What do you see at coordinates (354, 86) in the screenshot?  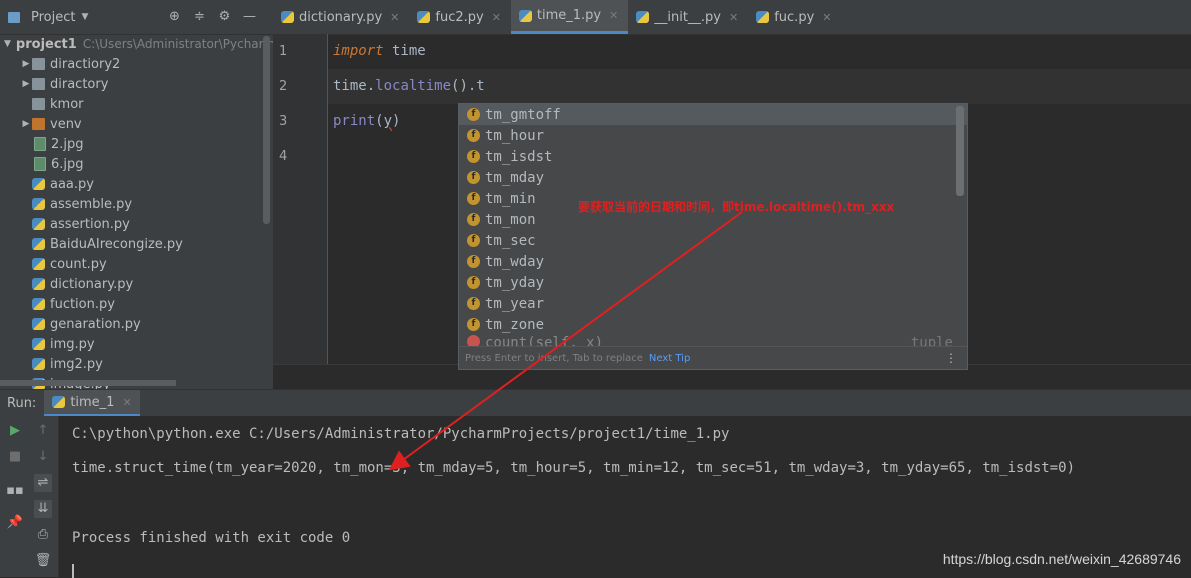 I see `code-text: time.` at bounding box center [354, 86].